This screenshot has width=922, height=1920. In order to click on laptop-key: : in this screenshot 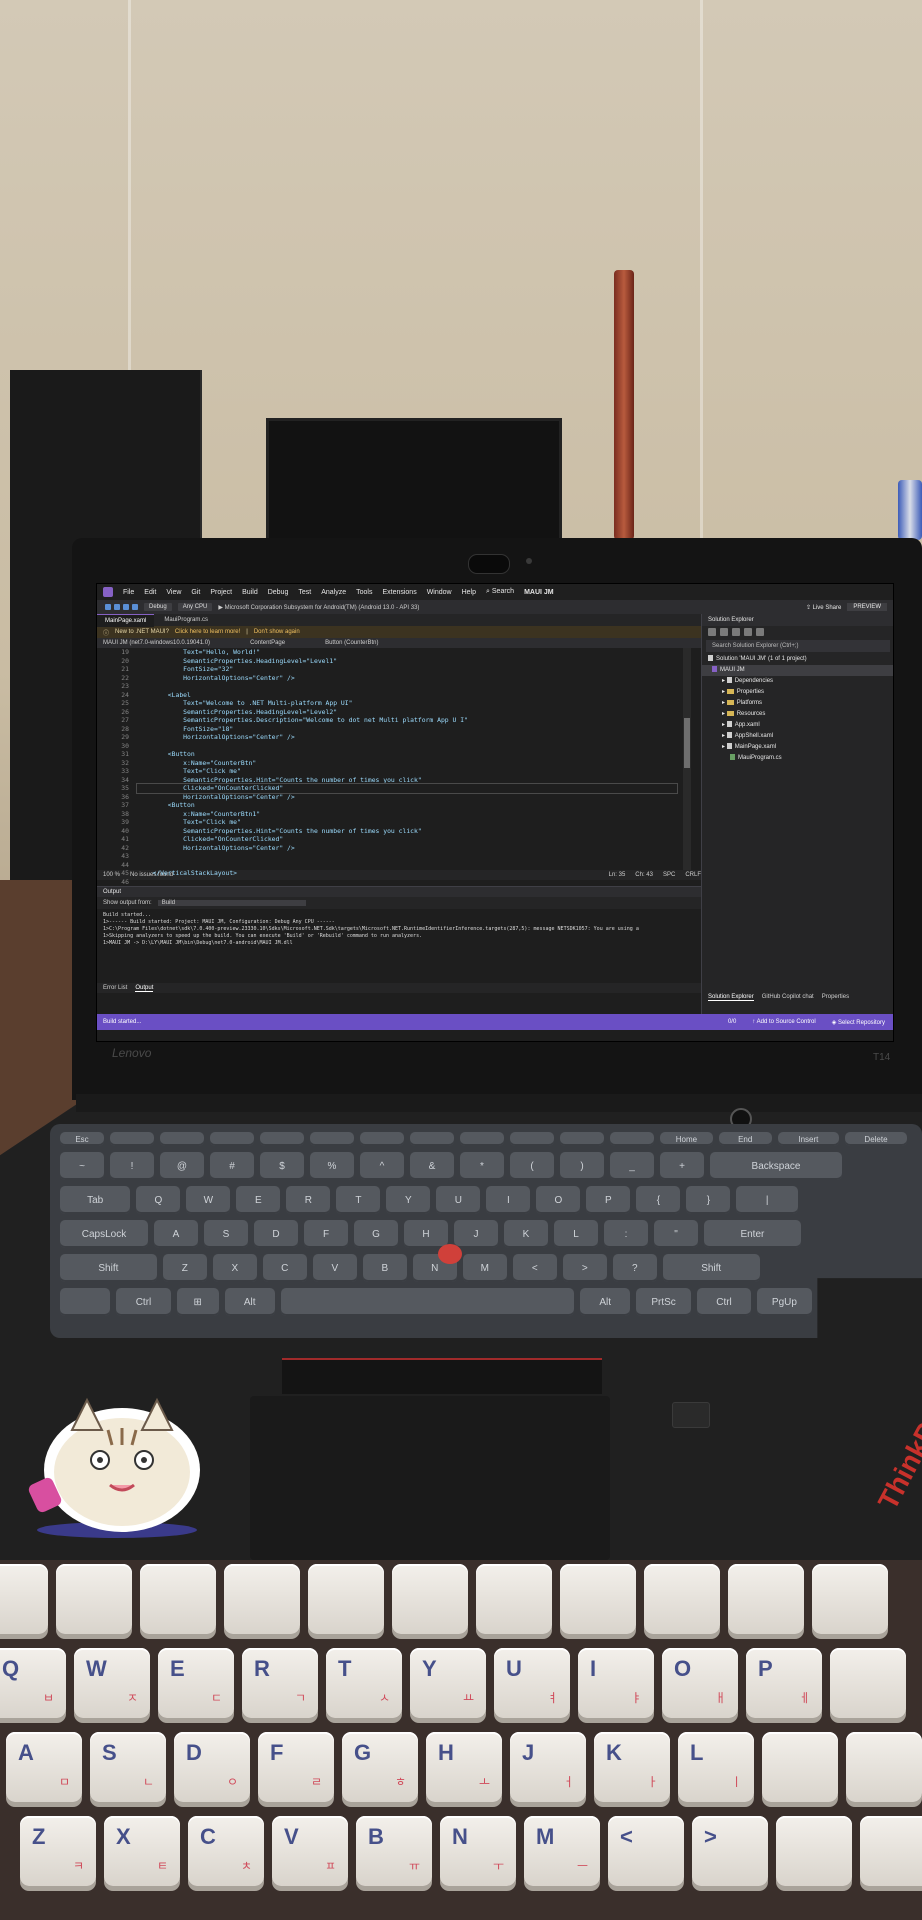, I will do `click(626, 1234)`.